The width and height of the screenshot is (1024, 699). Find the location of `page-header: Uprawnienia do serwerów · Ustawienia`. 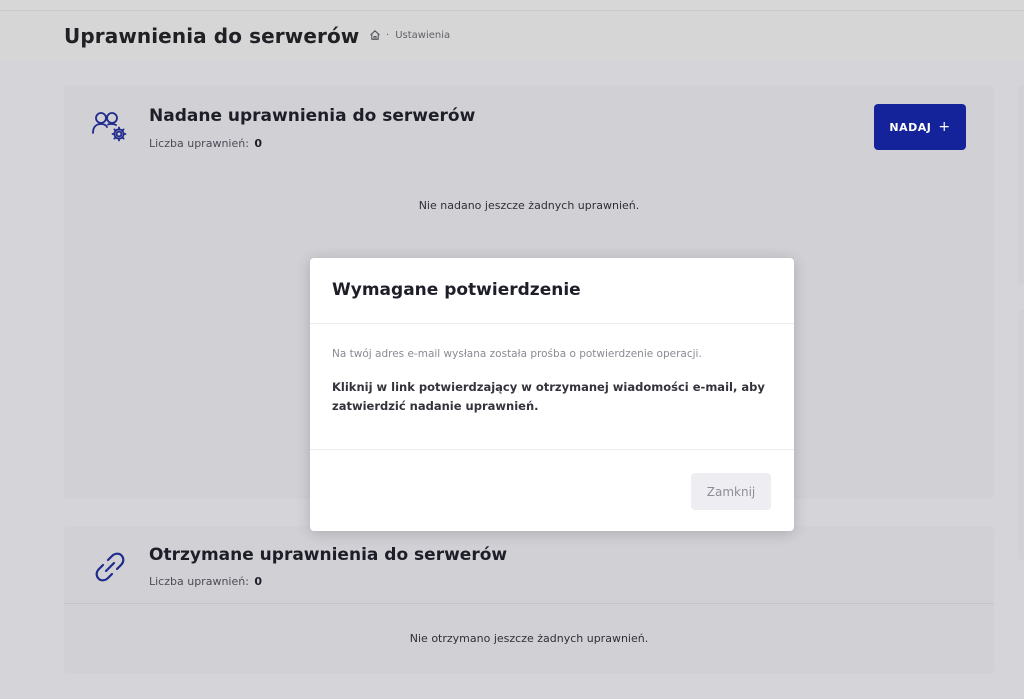

page-header: Uprawnienia do serwerów · Ustawienia is located at coordinates (512, 36).